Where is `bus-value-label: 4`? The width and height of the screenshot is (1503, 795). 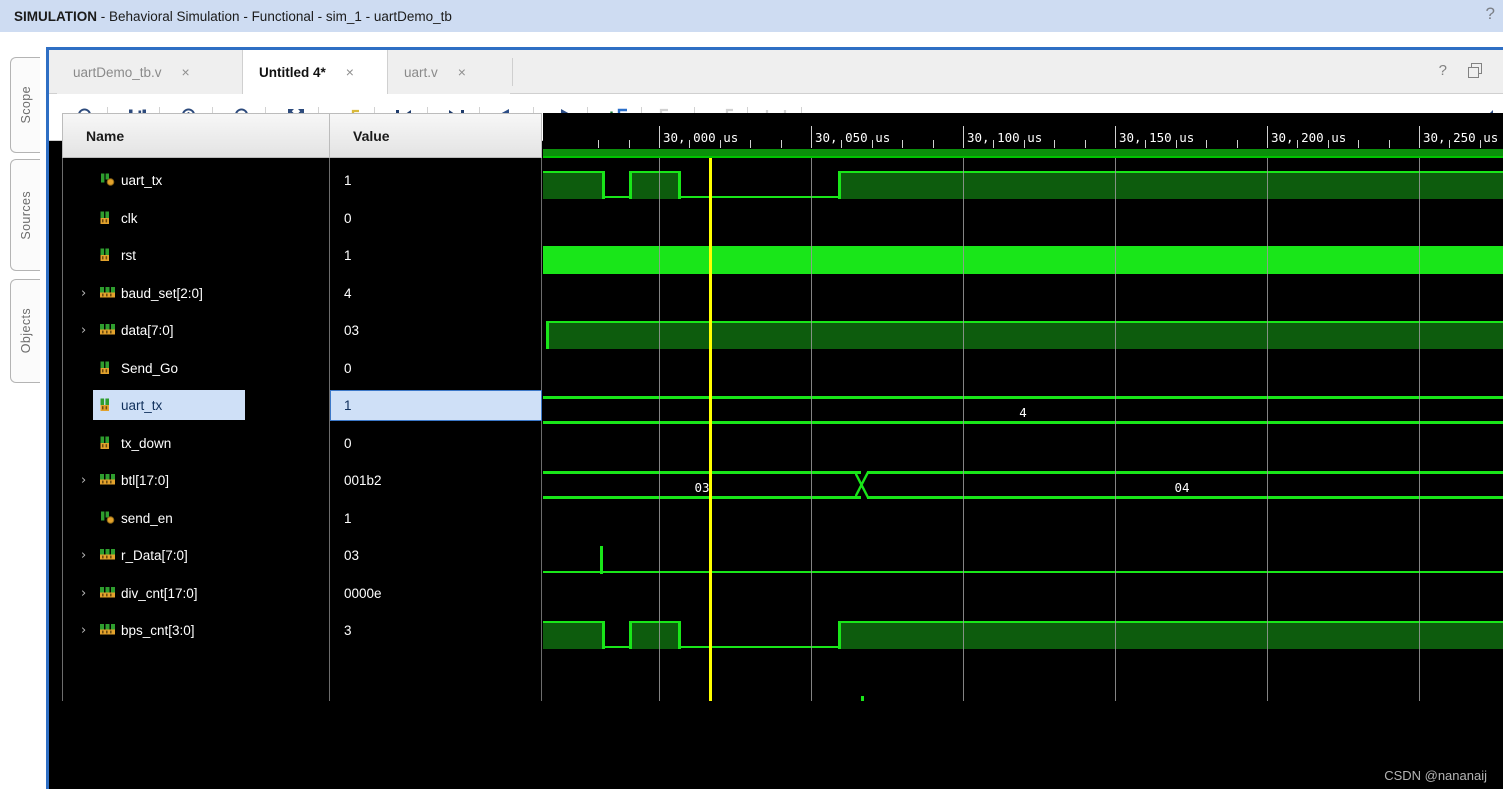 bus-value-label: 4 is located at coordinates (1023, 412).